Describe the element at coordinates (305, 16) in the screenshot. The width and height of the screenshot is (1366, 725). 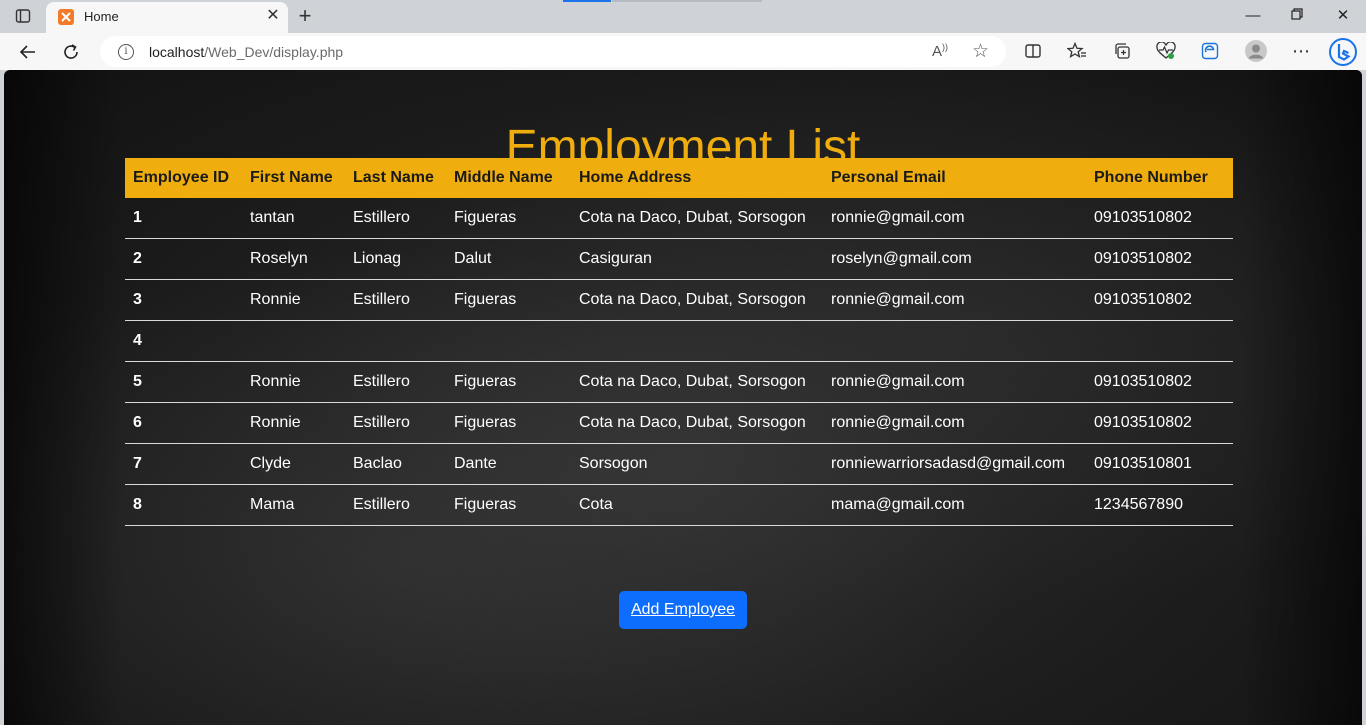
I see `plus-icon: +` at that location.